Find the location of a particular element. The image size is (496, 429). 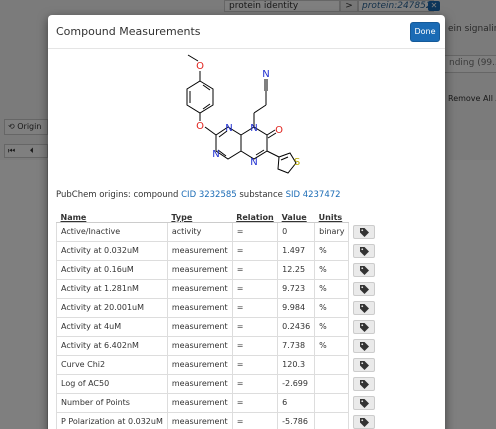

cell-name: Curve Chi2 is located at coordinates (112, 364).